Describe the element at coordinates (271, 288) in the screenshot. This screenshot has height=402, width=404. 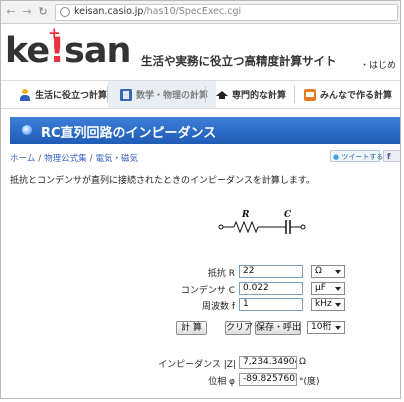
I see `capacitance-input: 0.022` at that location.